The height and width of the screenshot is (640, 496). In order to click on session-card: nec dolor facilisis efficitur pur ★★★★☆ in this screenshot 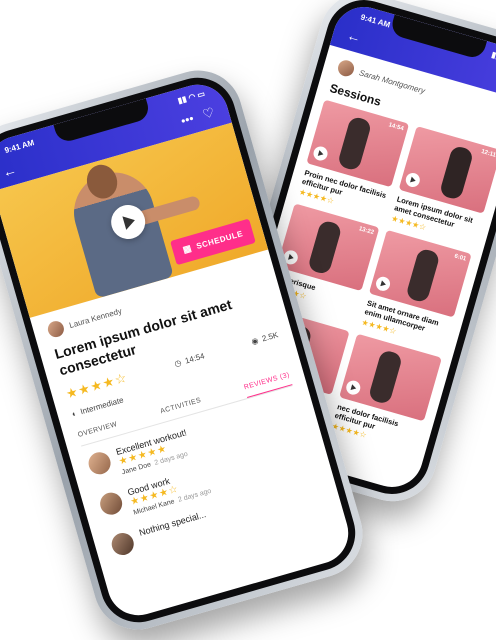, I will do `click(386, 393)`.